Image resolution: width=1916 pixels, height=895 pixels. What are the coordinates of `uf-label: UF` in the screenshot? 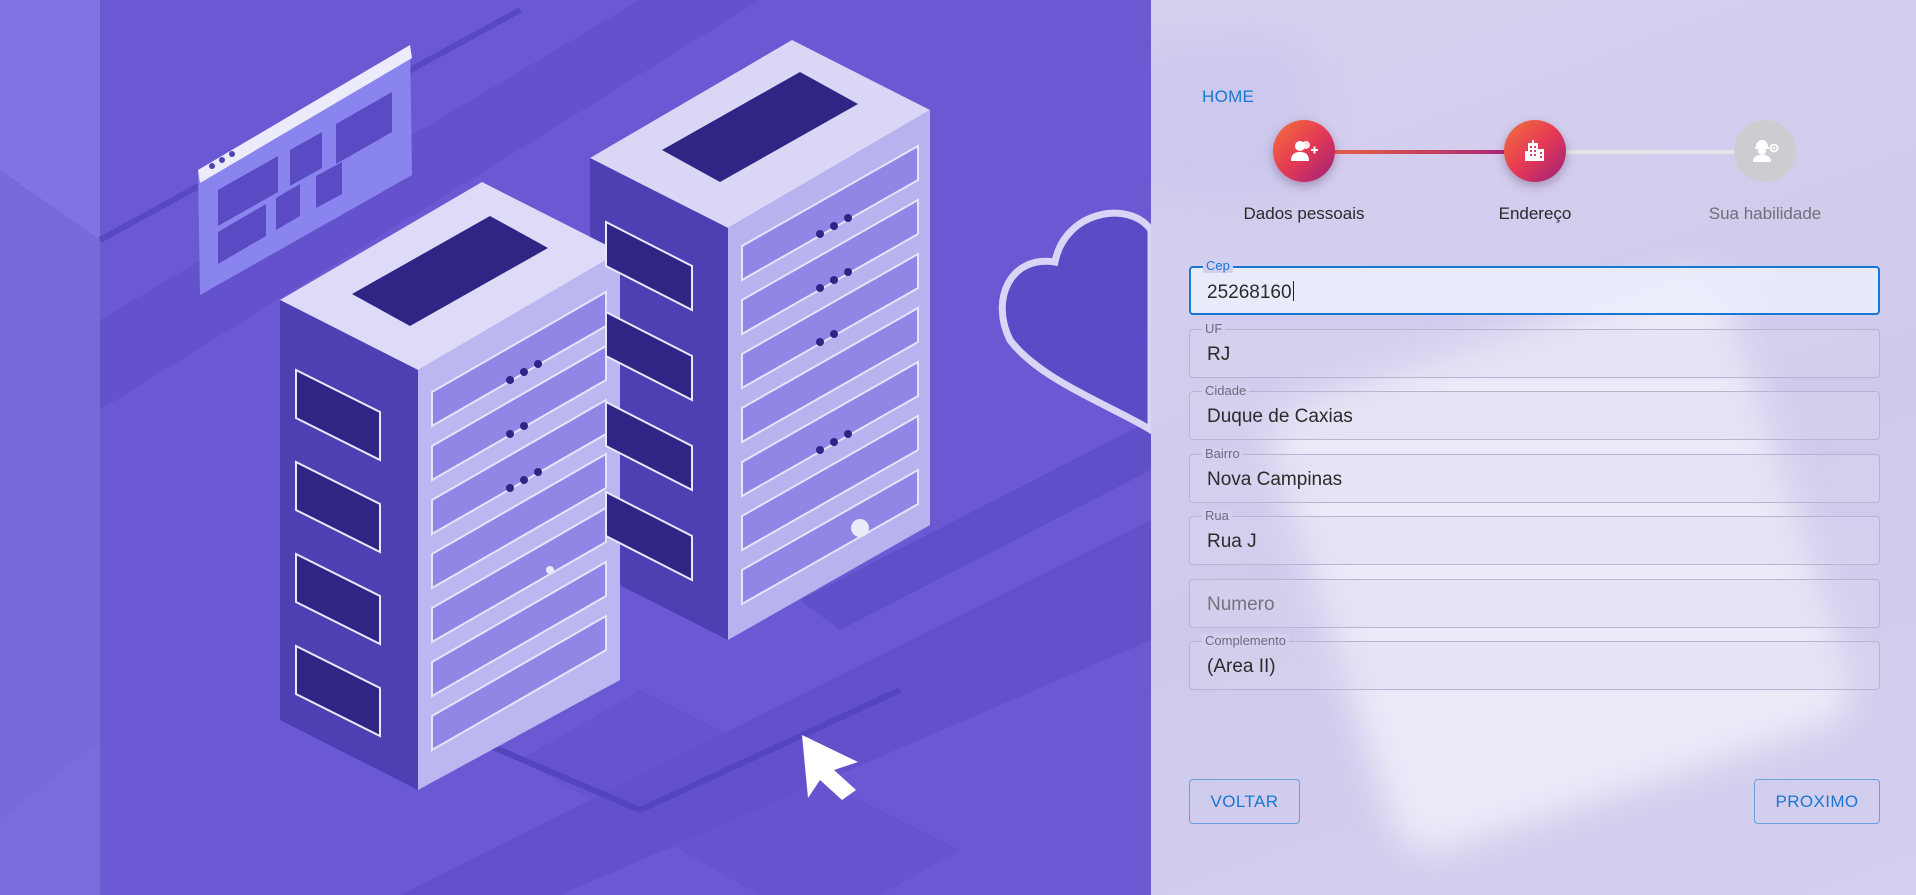 It's located at (1214, 329).